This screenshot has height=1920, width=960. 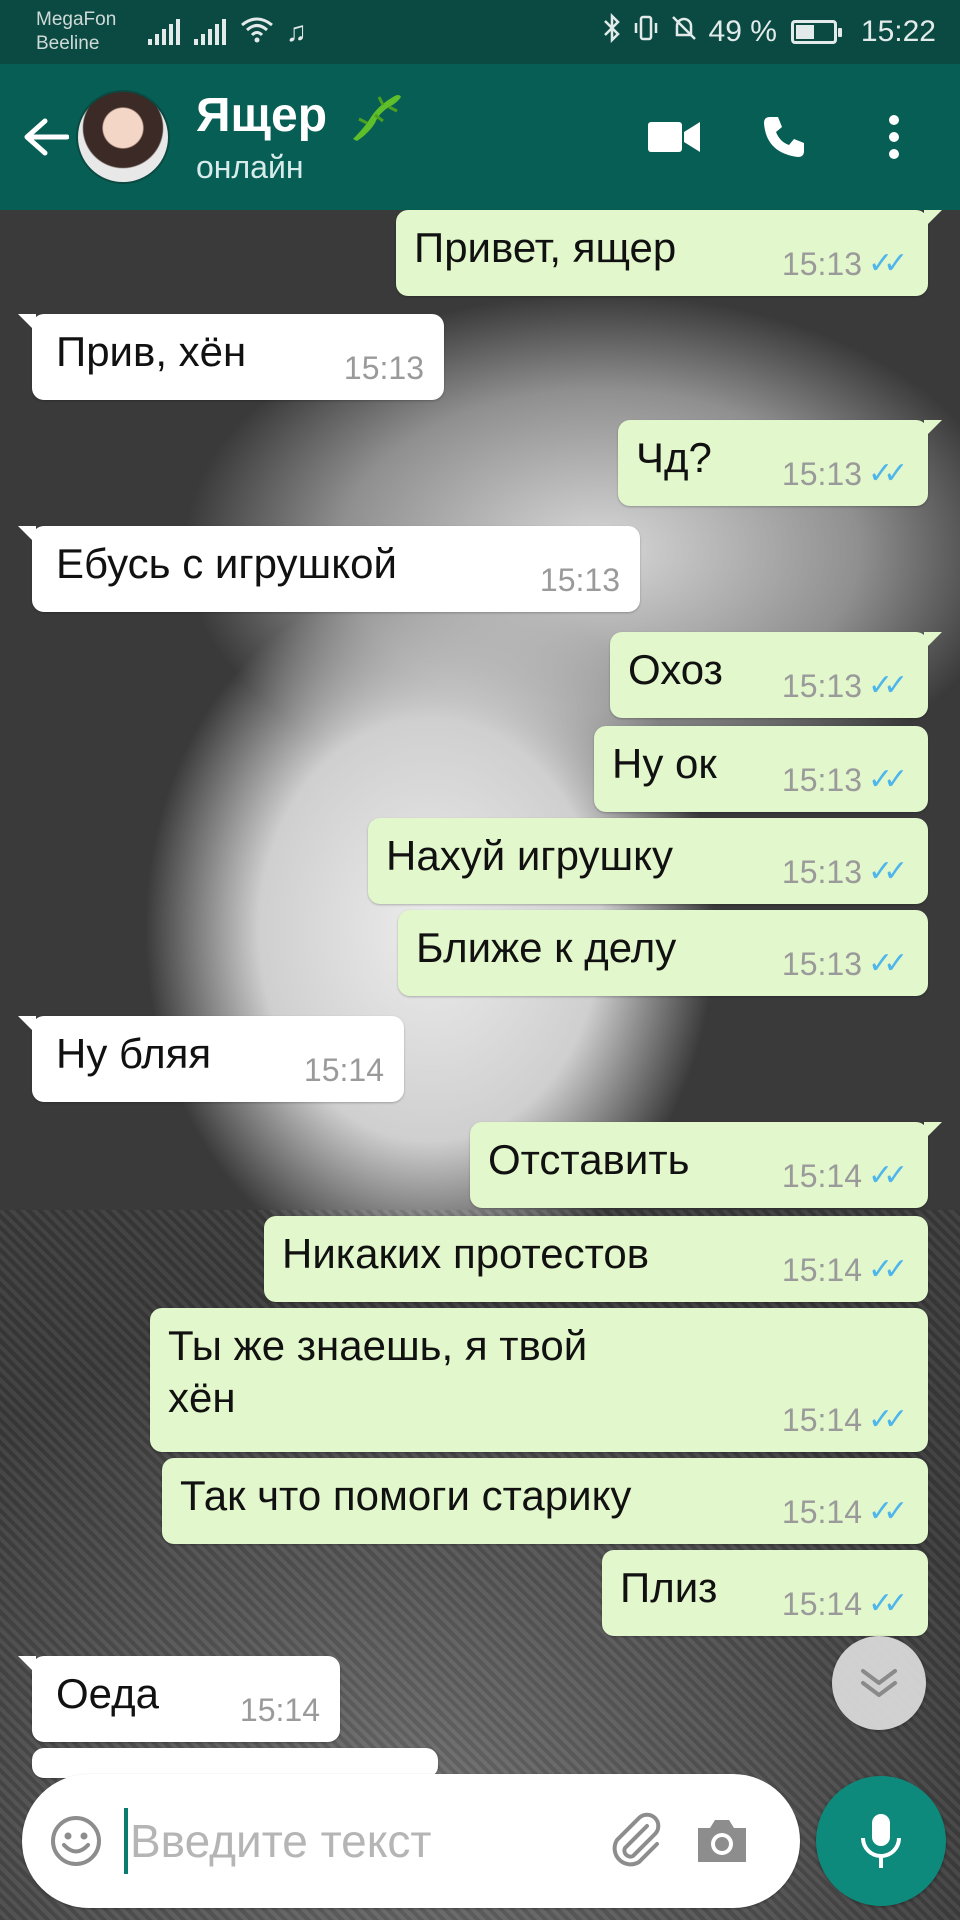 I want to click on contact-info: Ящер онлайн, so click(x=300, y=137).